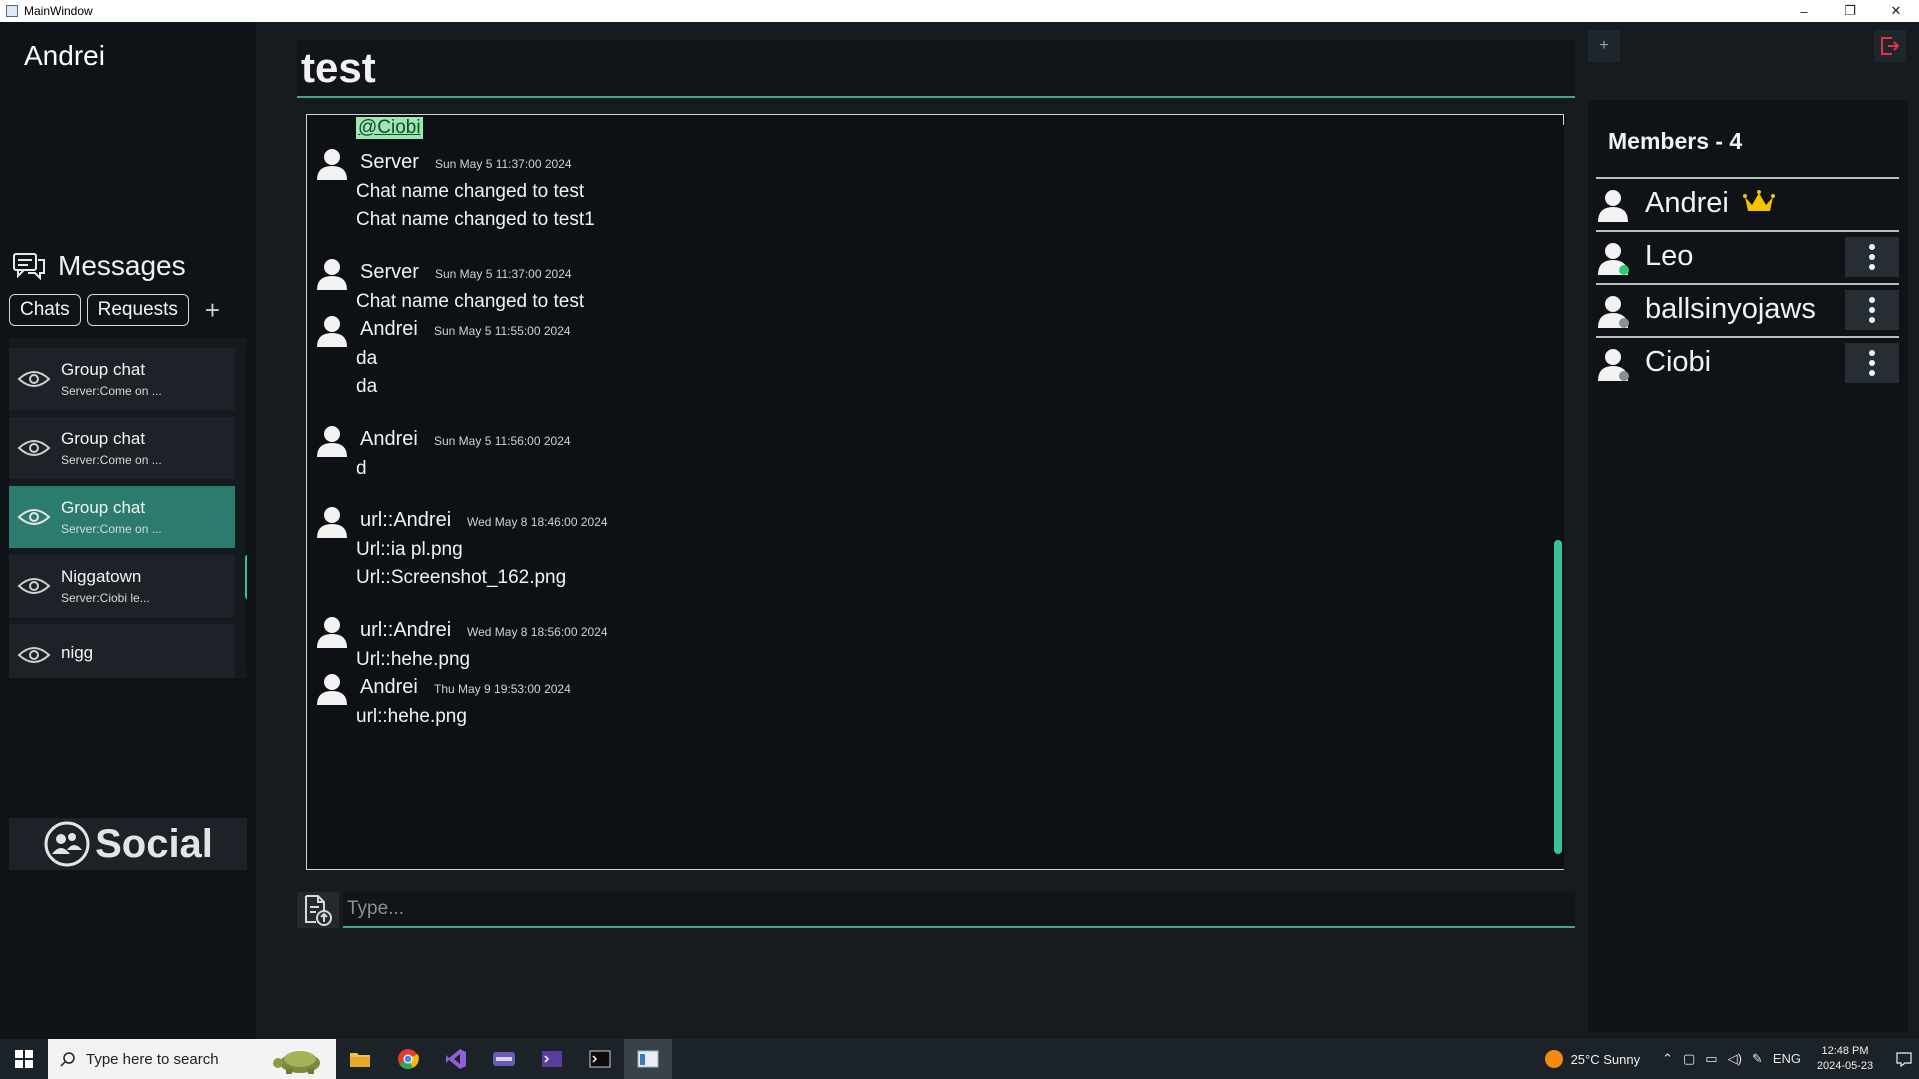  I want to click on message-author: Andrei, so click(389, 329).